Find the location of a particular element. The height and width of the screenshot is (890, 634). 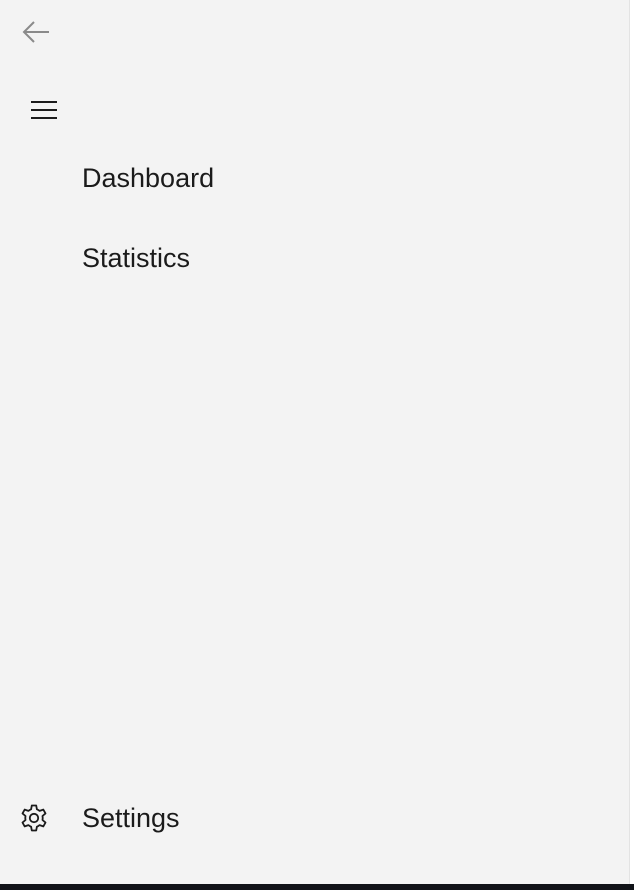

gear-icon is located at coordinates (34, 818).